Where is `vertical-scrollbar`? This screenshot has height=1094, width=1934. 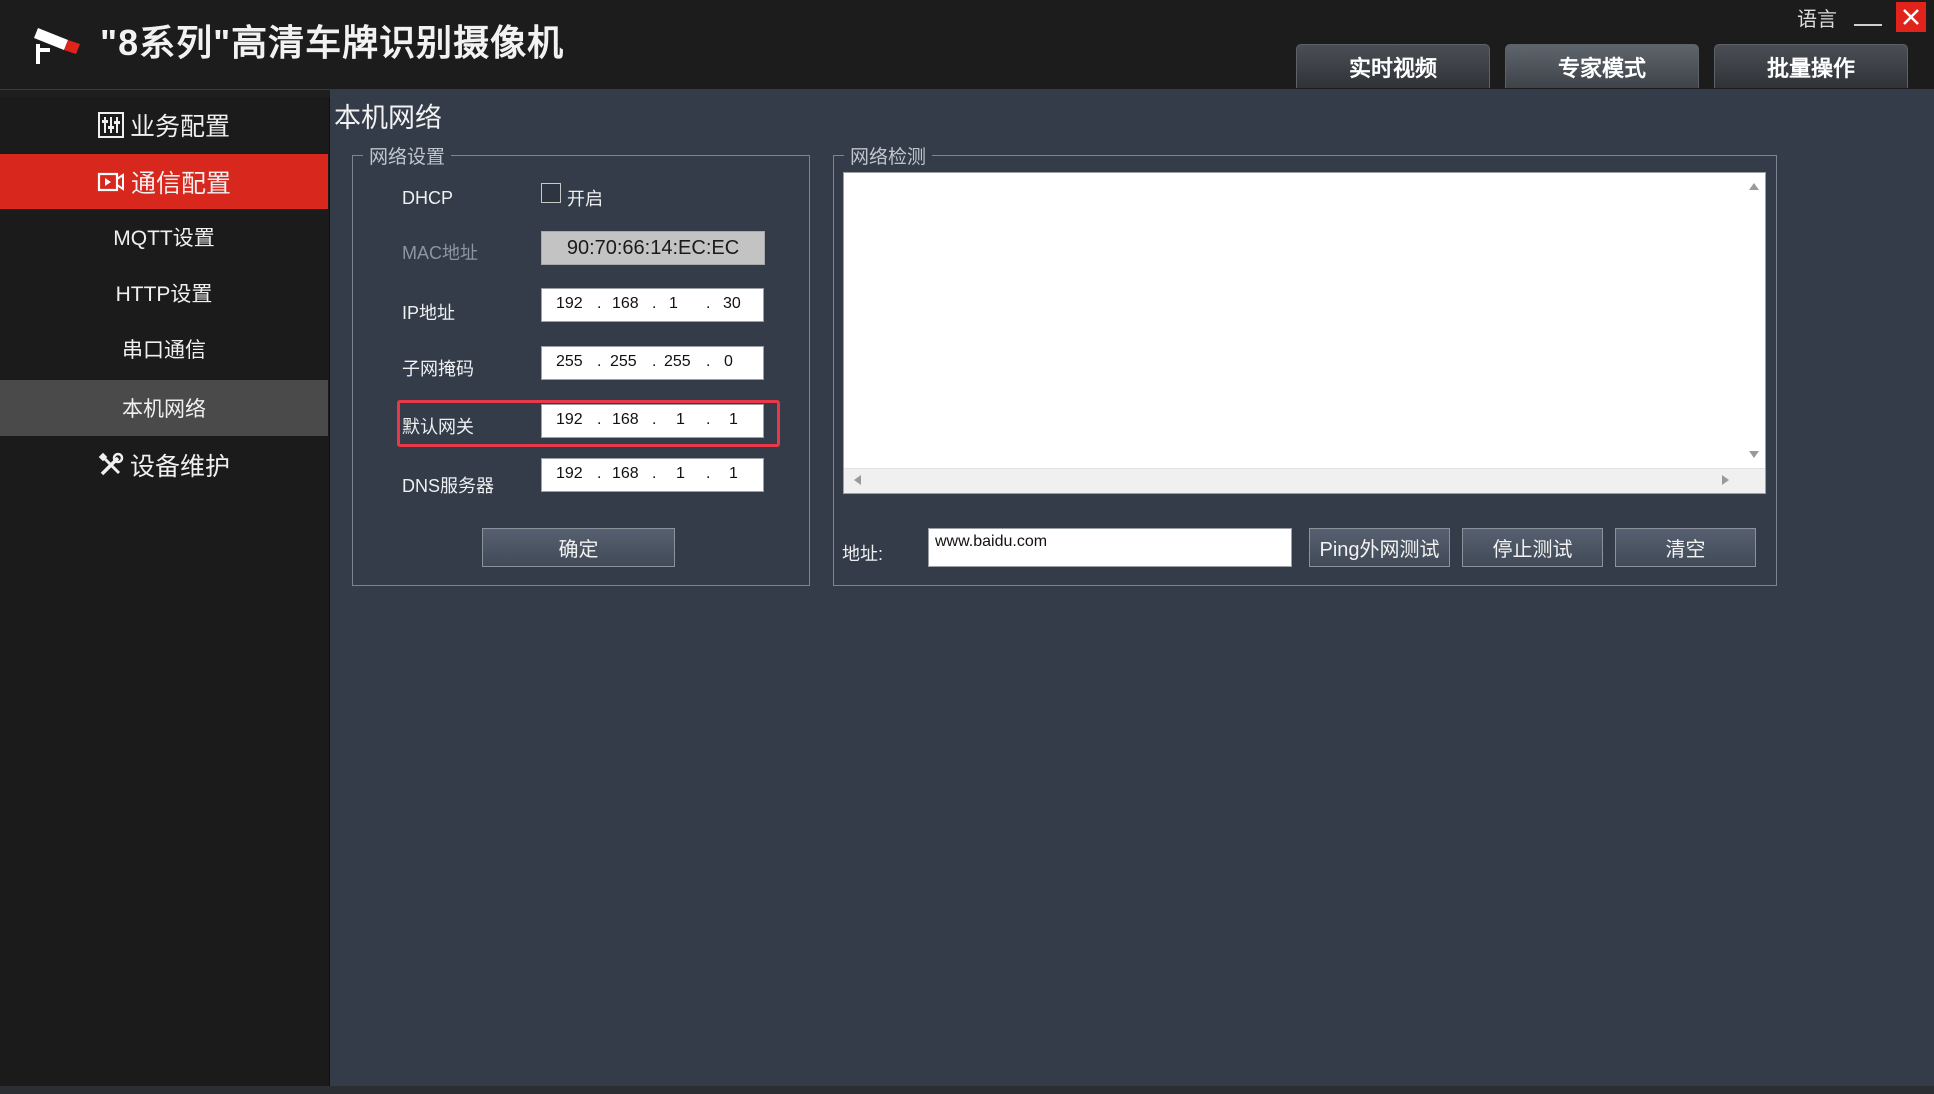 vertical-scrollbar is located at coordinates (1754, 322).